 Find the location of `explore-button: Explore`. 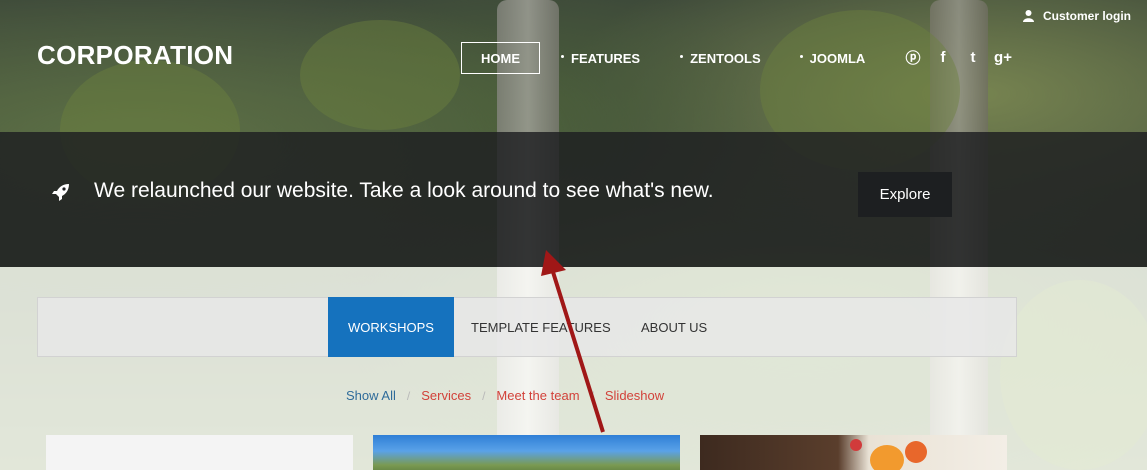

explore-button: Explore is located at coordinates (905, 194).